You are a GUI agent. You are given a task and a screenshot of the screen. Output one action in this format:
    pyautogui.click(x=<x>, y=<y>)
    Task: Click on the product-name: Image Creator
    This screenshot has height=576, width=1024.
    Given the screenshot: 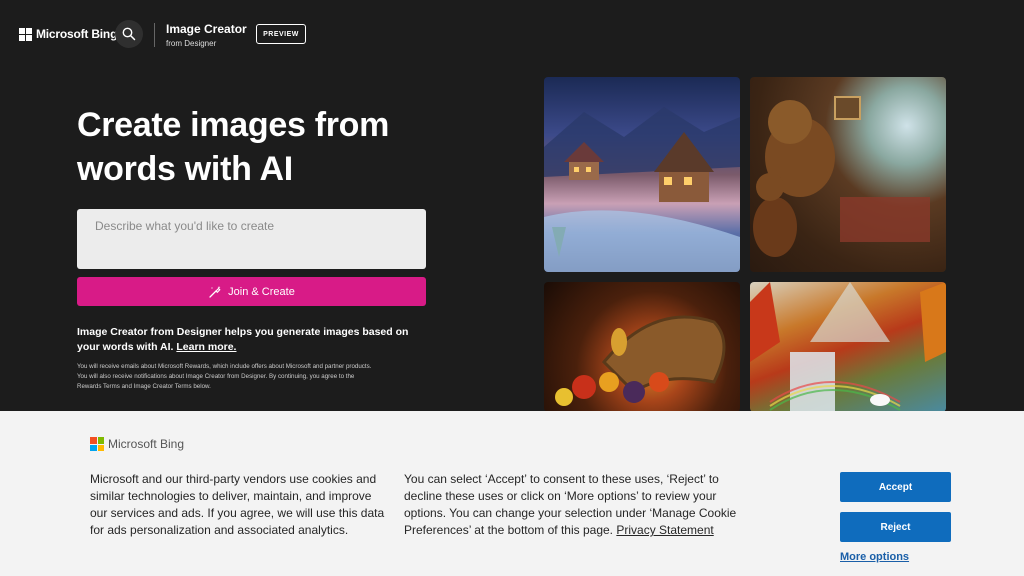 What is the action you would take?
    pyautogui.click(x=206, y=29)
    